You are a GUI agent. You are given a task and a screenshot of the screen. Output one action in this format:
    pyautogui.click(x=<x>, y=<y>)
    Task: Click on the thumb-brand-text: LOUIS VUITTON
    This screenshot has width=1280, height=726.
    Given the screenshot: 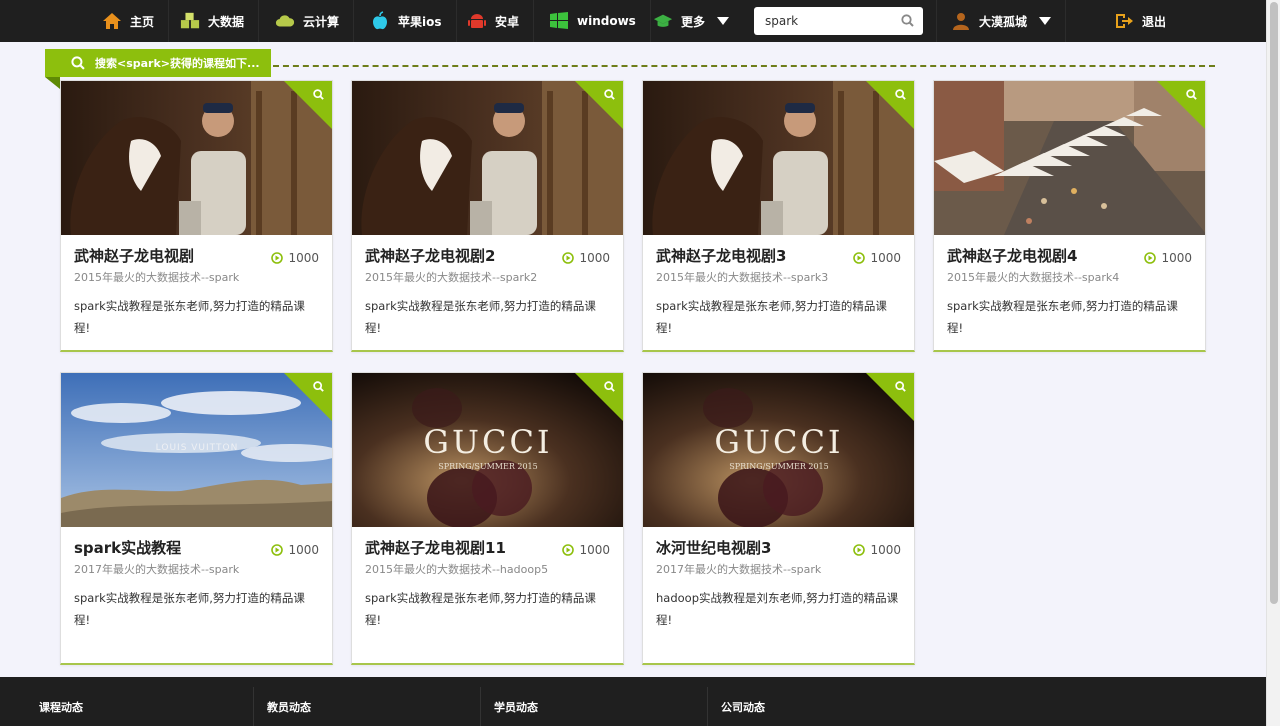 What is the action you would take?
    pyautogui.click(x=197, y=448)
    